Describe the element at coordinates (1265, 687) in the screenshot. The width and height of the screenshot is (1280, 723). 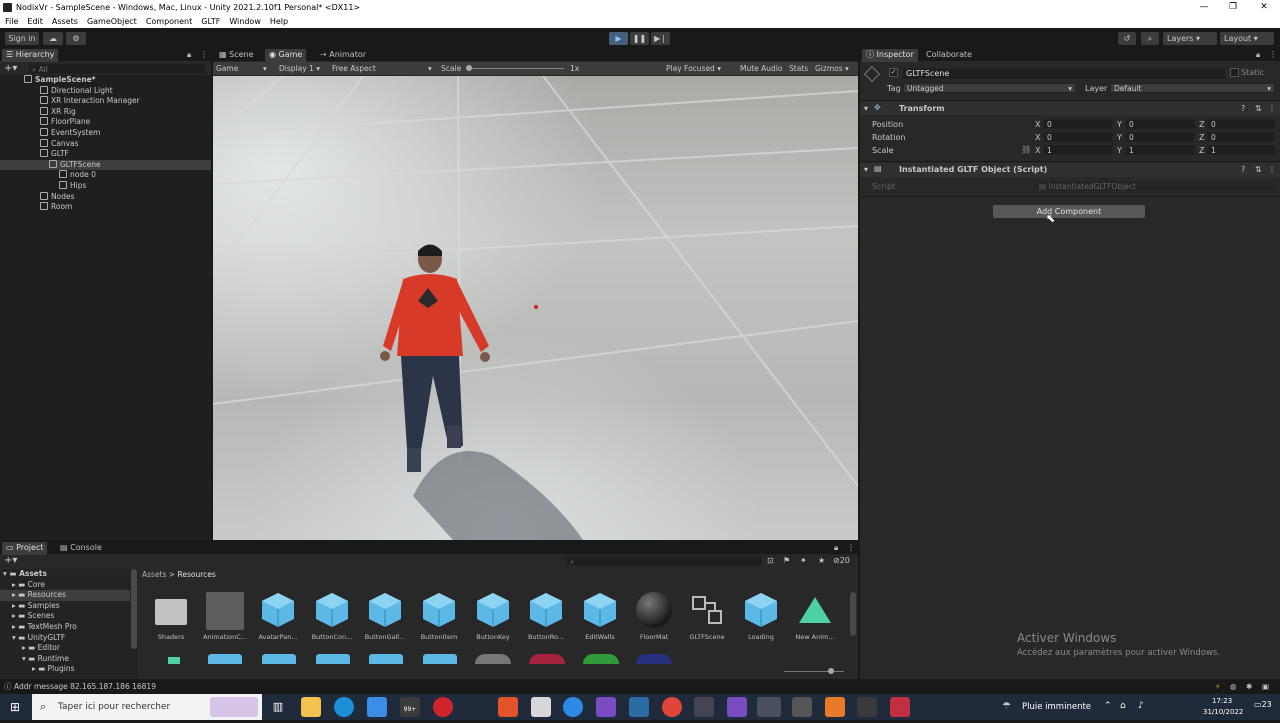
I see `mode-icon: ▣` at that location.